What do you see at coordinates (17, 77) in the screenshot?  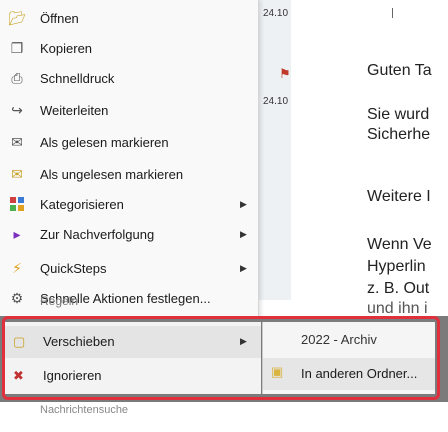 I see `quick-print-icon: ⎙` at bounding box center [17, 77].